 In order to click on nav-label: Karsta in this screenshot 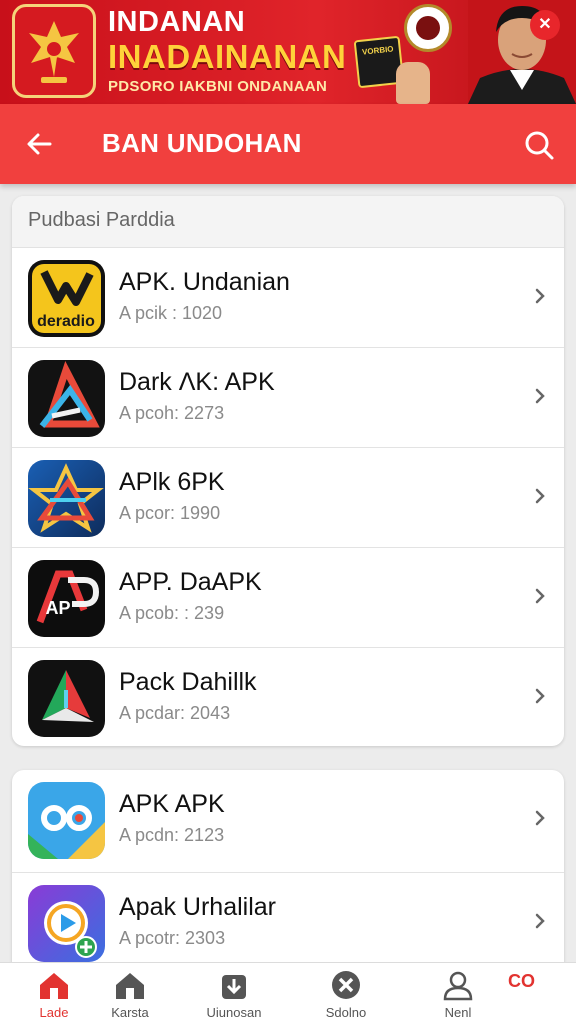, I will do `click(130, 1012)`.